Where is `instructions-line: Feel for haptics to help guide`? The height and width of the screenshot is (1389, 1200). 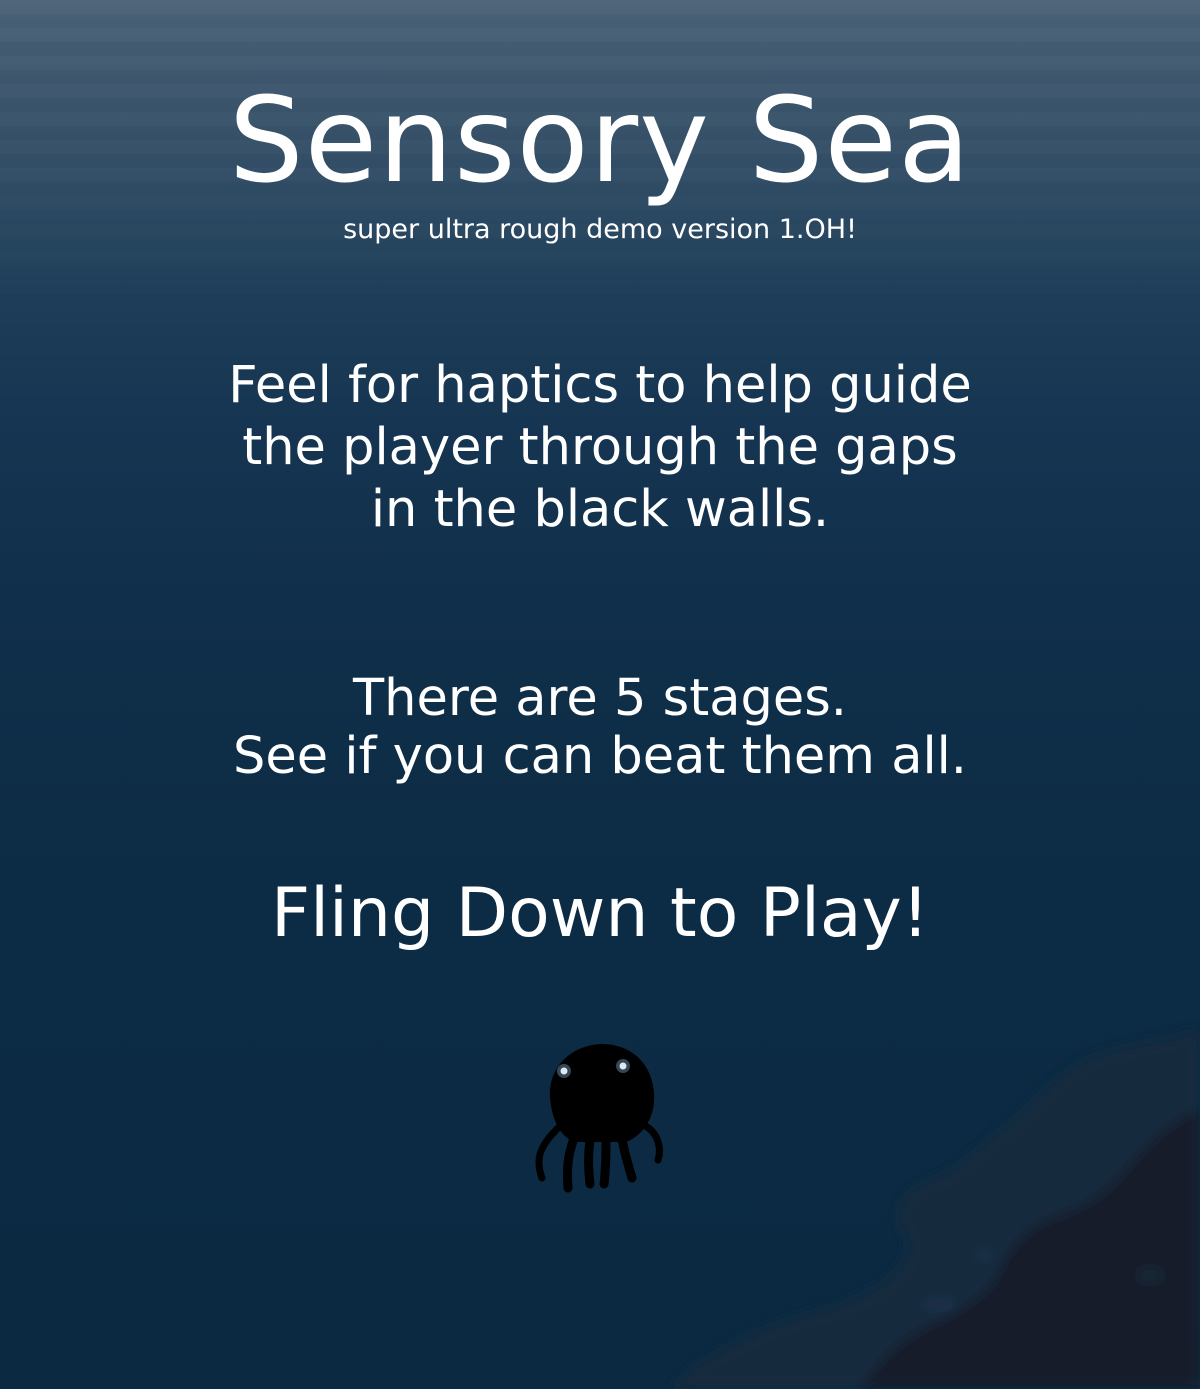
instructions-line: Feel for haptics to help guide is located at coordinates (600, 385).